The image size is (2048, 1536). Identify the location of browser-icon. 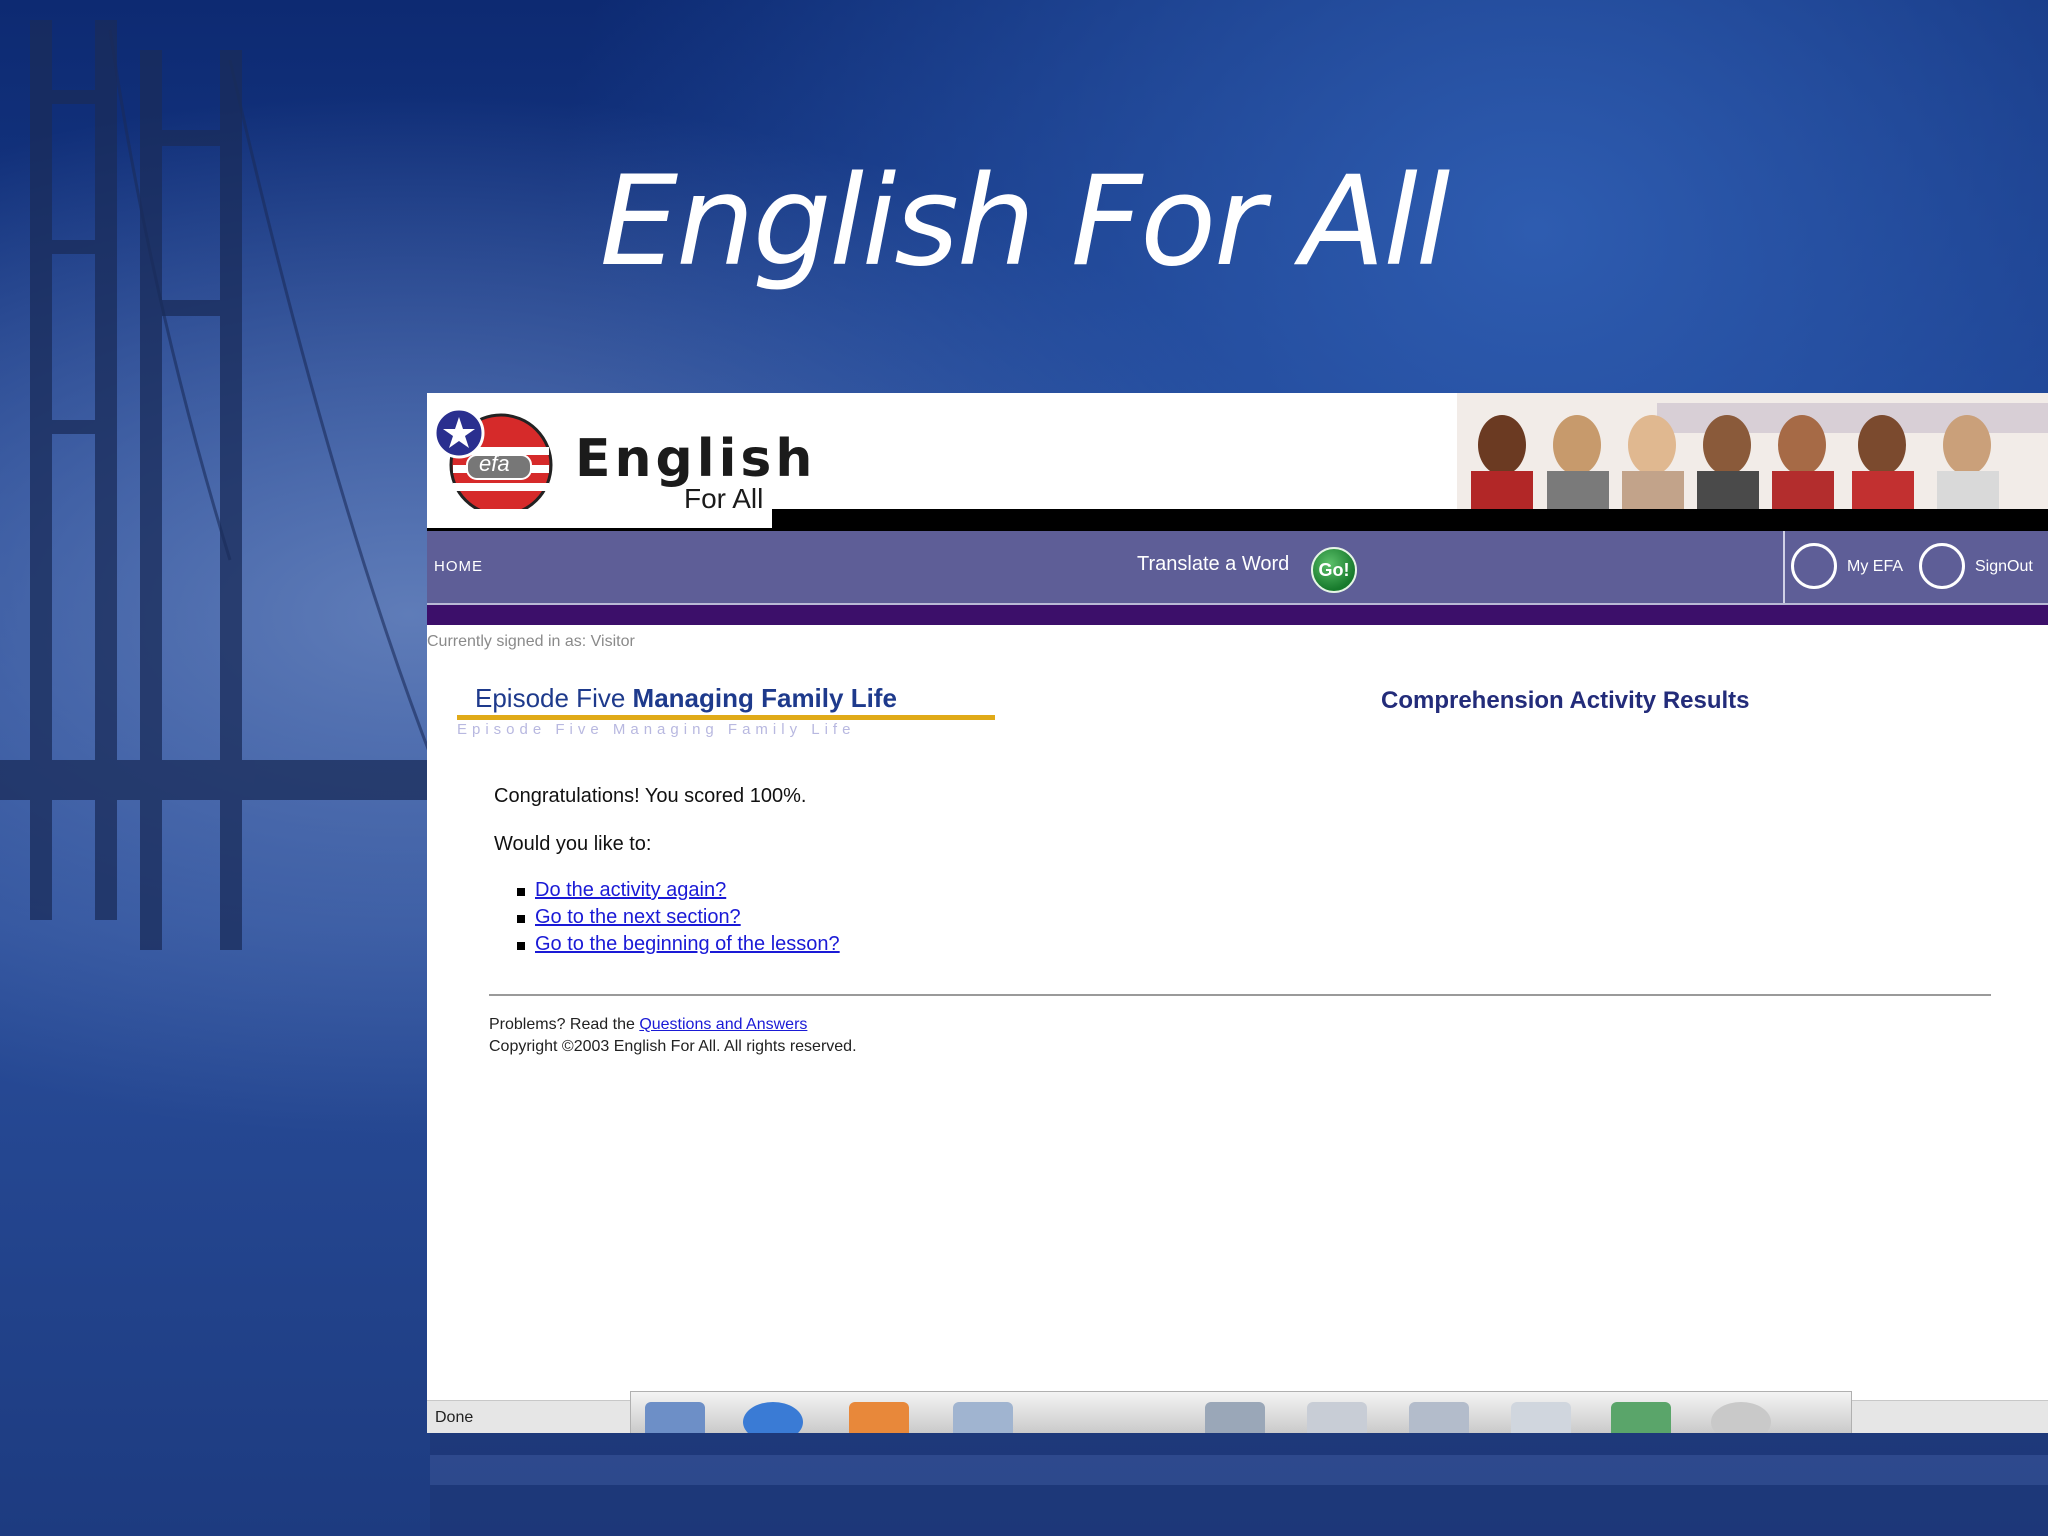
(773, 1417).